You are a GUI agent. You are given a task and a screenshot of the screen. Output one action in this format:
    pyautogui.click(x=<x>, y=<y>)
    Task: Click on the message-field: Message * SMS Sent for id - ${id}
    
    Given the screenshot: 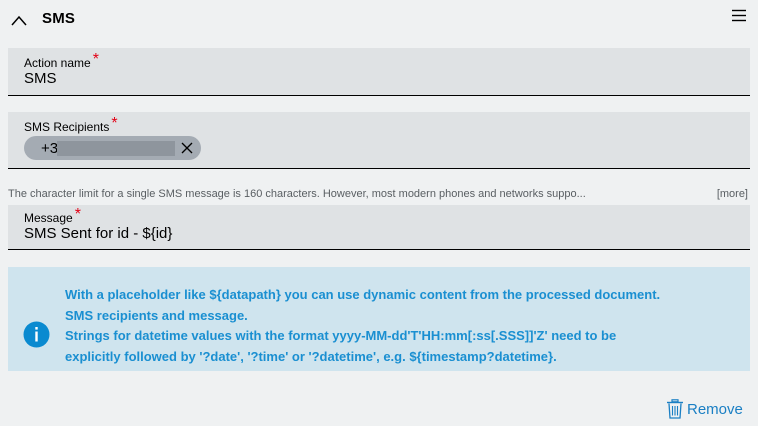 What is the action you would take?
    pyautogui.click(x=379, y=227)
    